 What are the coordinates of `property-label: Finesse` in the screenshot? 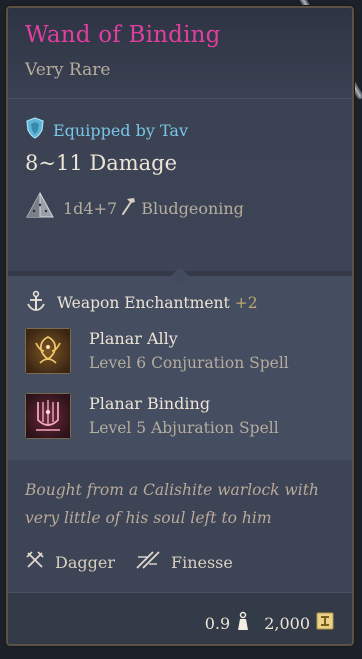 It's located at (201, 562).